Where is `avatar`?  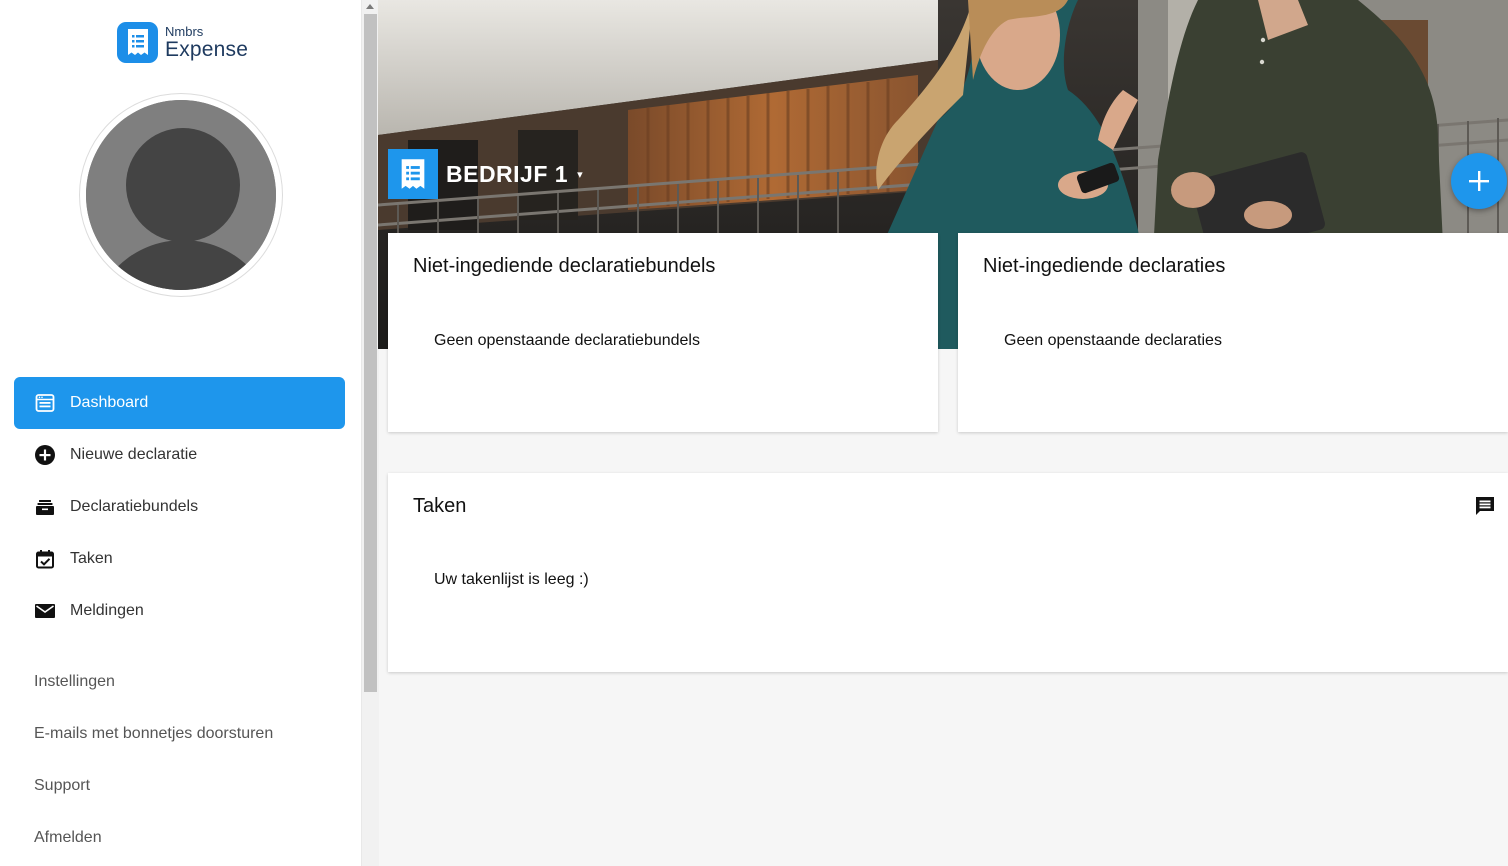 avatar is located at coordinates (181, 195).